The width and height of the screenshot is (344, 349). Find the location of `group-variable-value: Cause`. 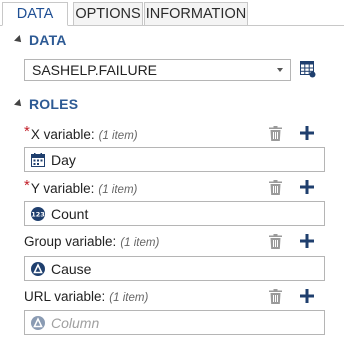

group-variable-value: Cause is located at coordinates (71, 268).